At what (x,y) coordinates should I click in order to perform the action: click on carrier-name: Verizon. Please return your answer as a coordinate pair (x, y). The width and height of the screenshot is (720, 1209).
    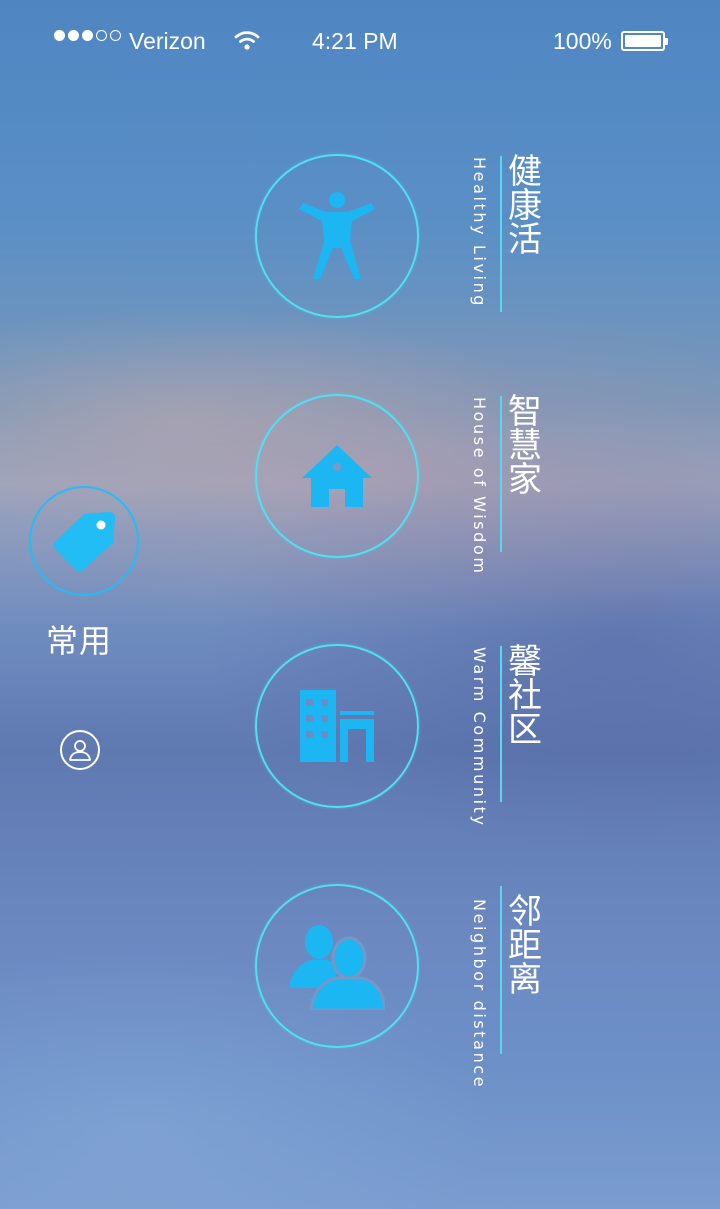
    Looking at the image, I should click on (167, 41).